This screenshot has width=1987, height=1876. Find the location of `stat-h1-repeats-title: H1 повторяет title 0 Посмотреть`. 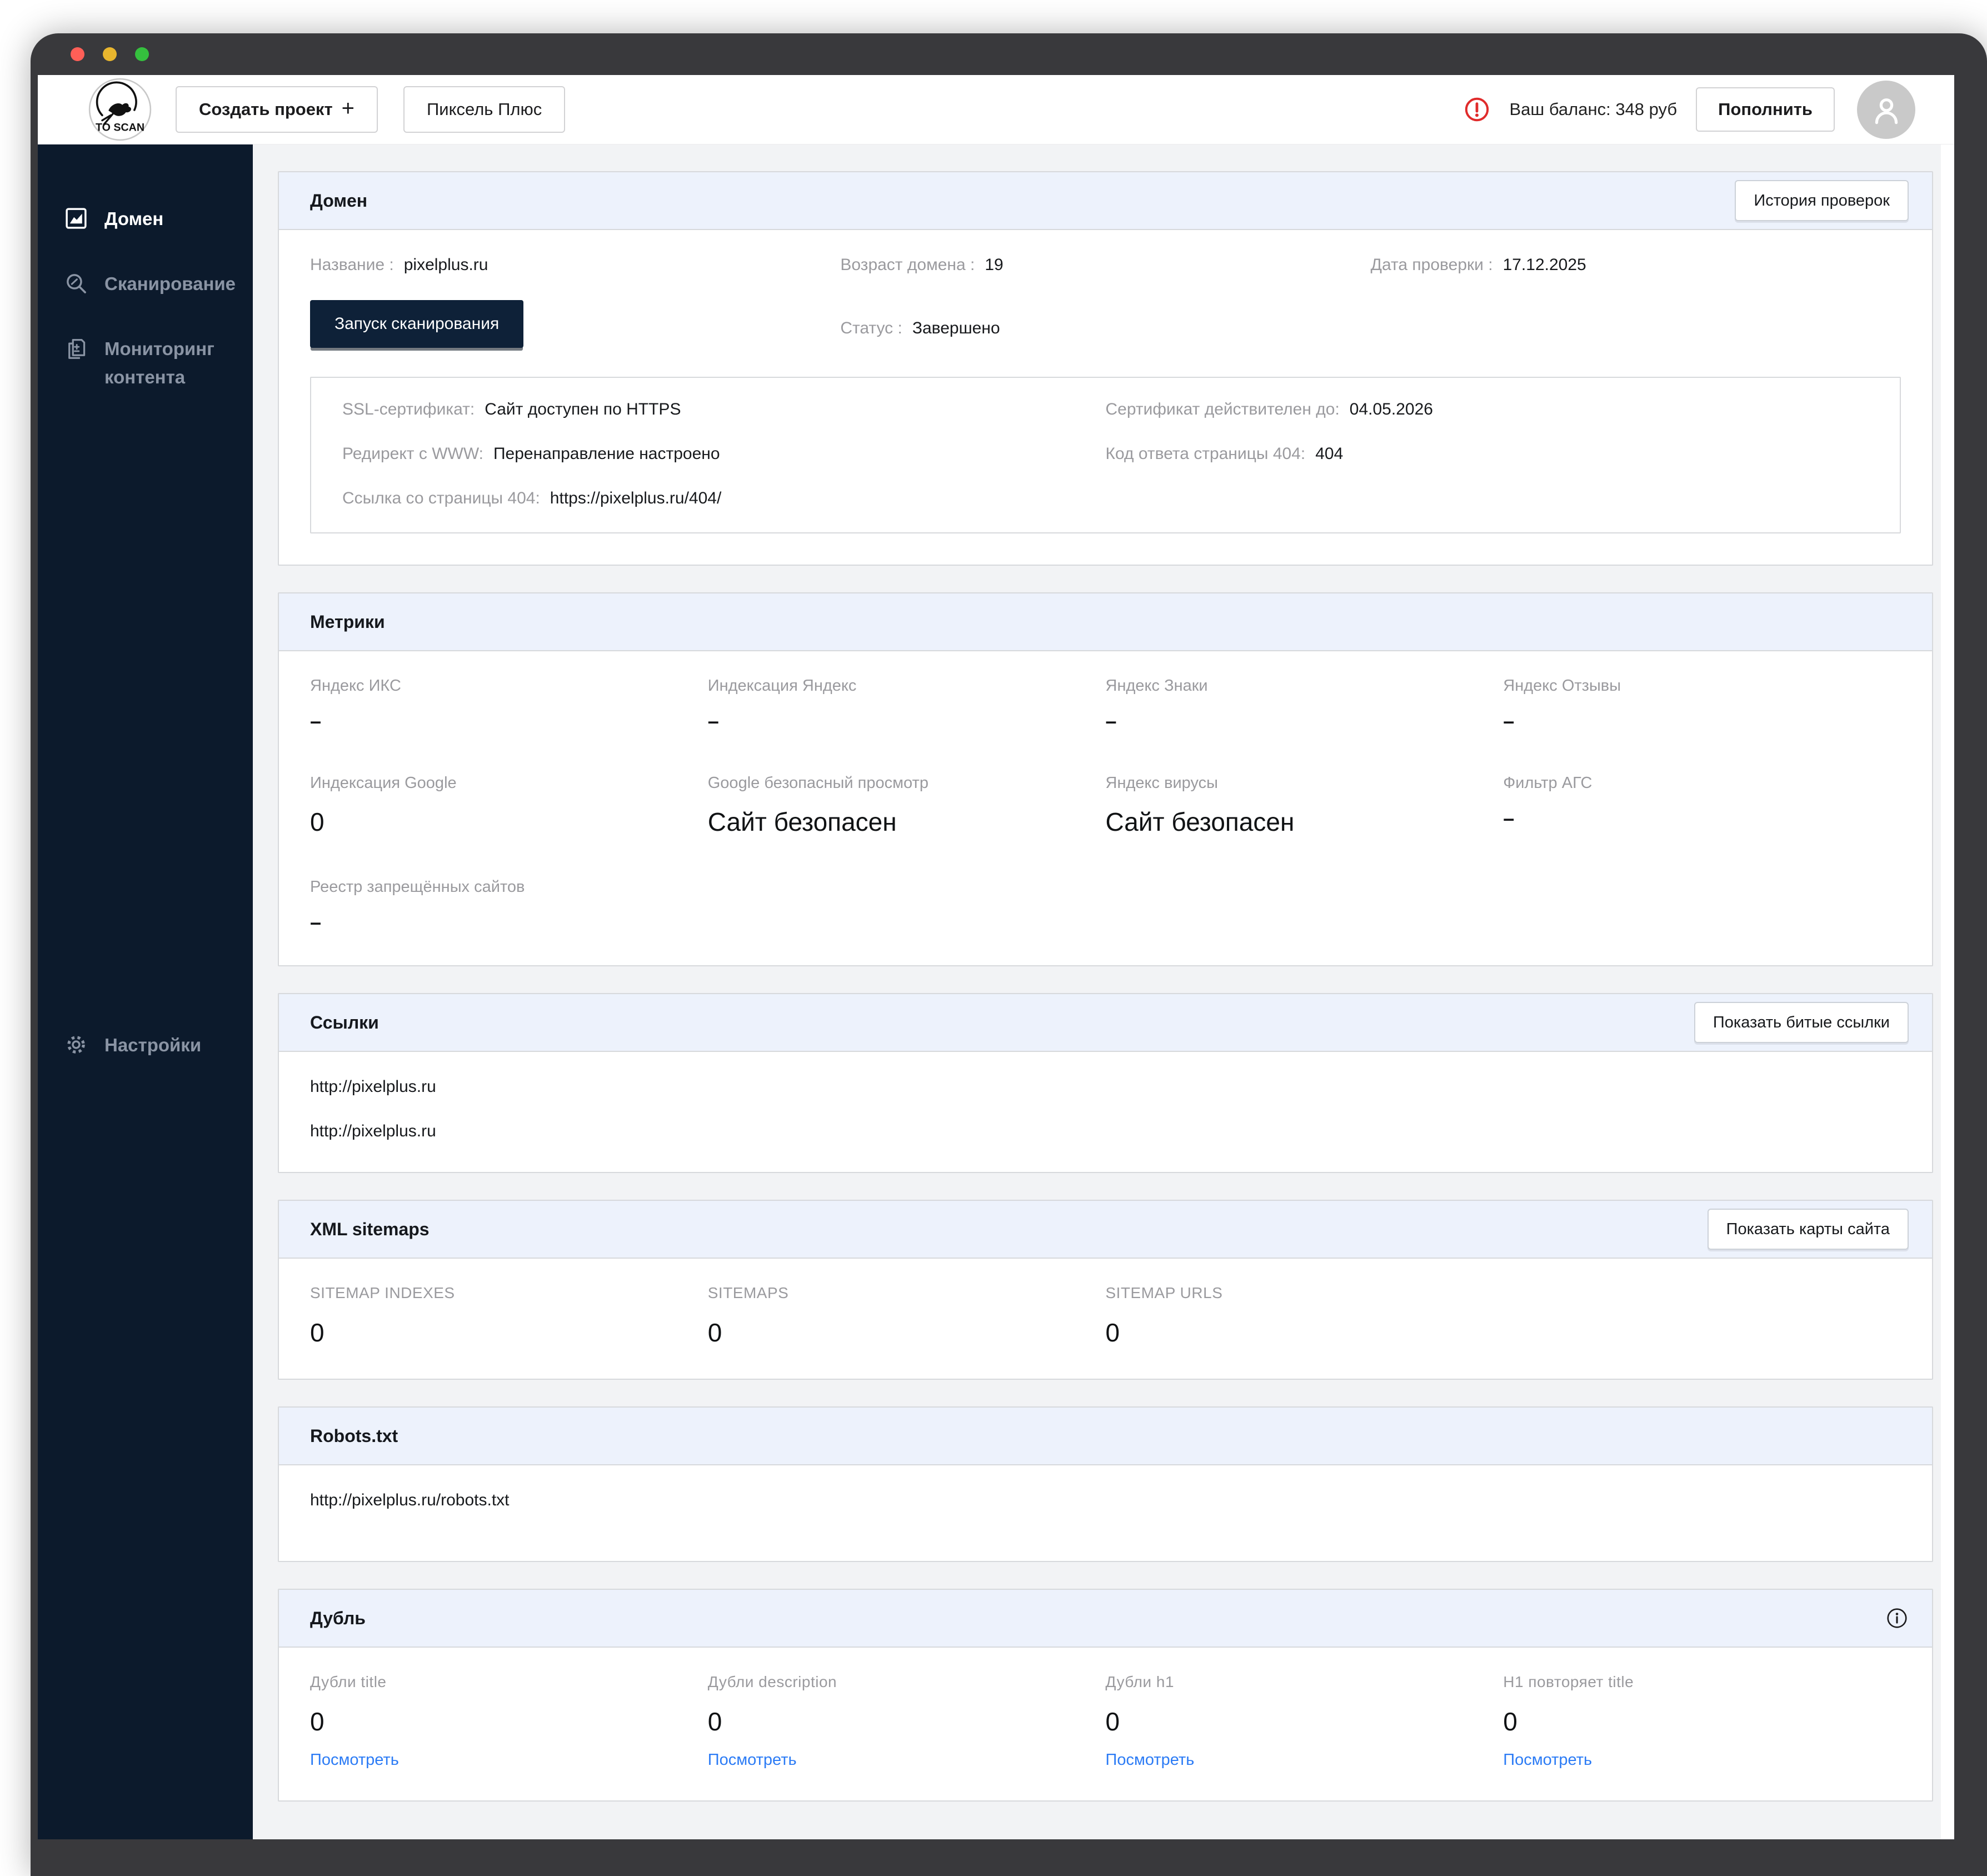

stat-h1-repeats-title: H1 повторяет title 0 Посмотреть is located at coordinates (1568, 1721).